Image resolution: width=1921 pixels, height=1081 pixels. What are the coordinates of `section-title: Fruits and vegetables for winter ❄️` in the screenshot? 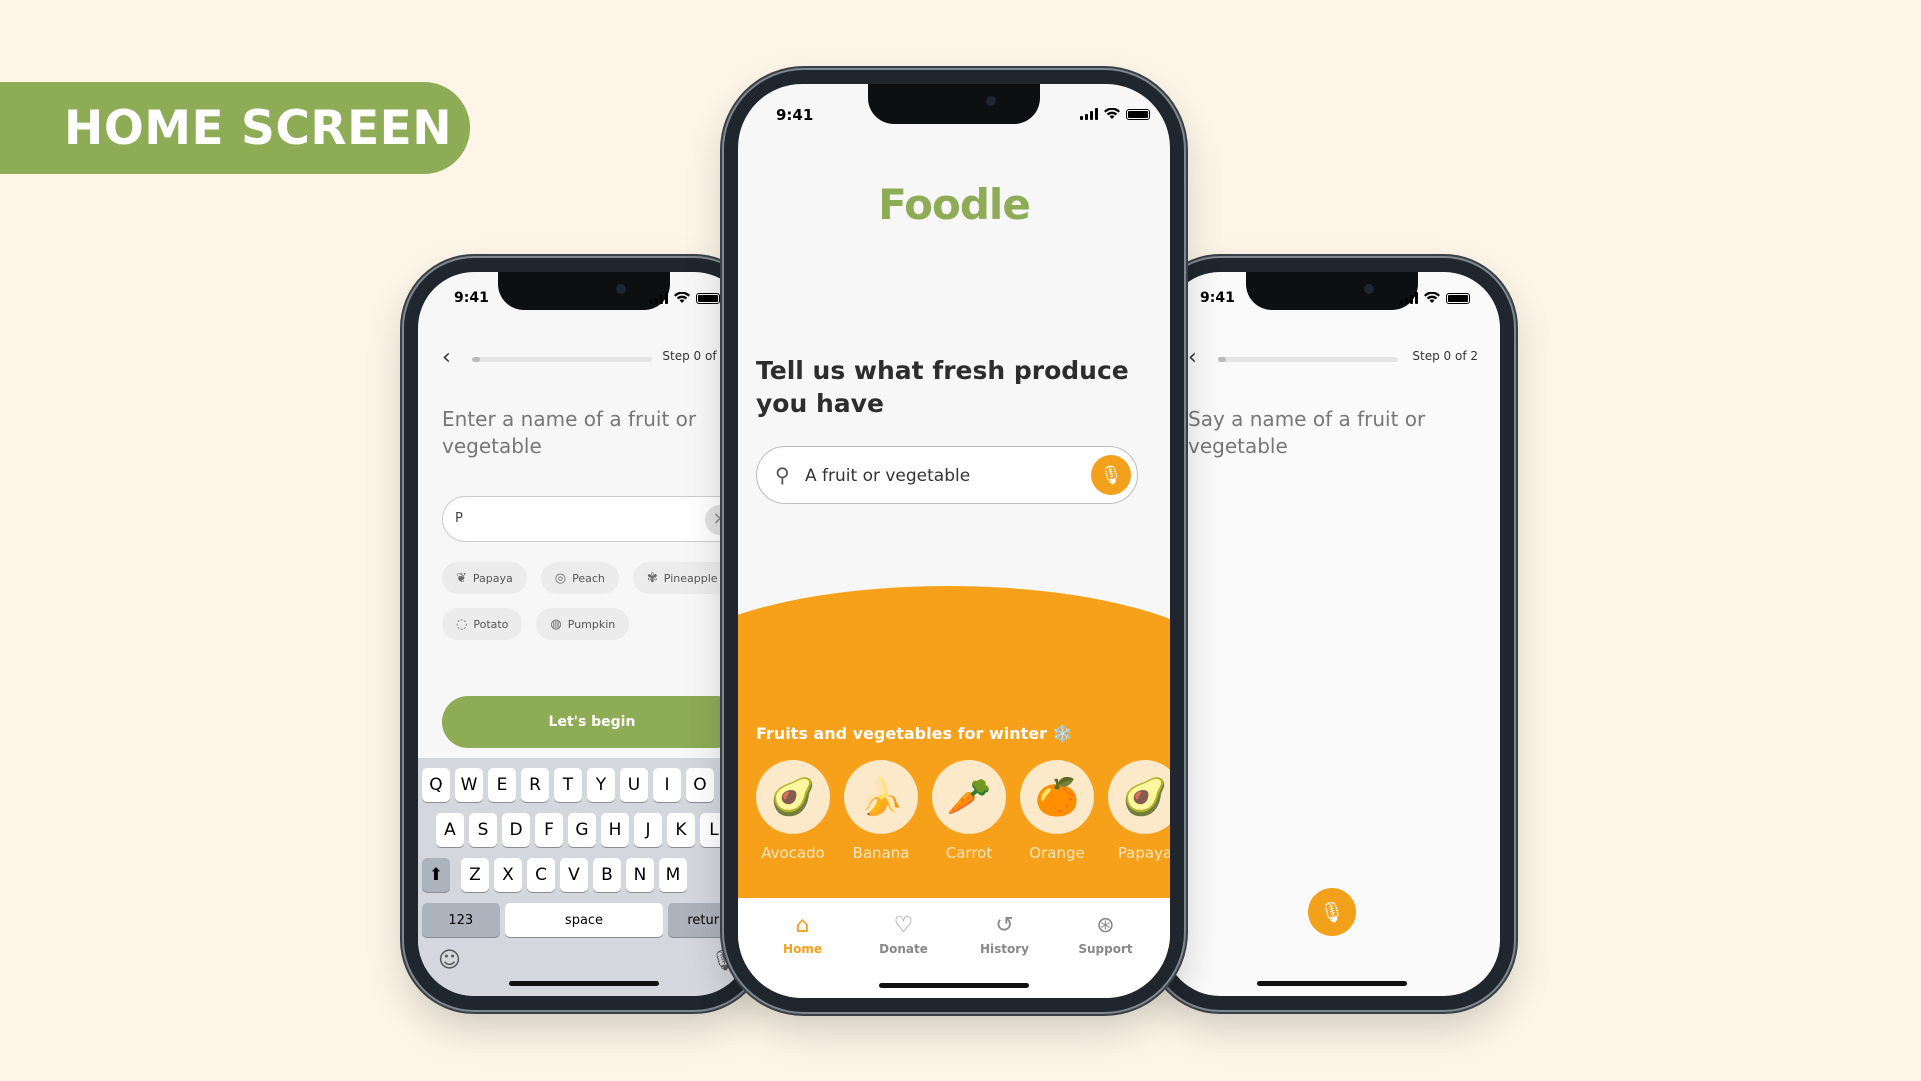 It's located at (914, 733).